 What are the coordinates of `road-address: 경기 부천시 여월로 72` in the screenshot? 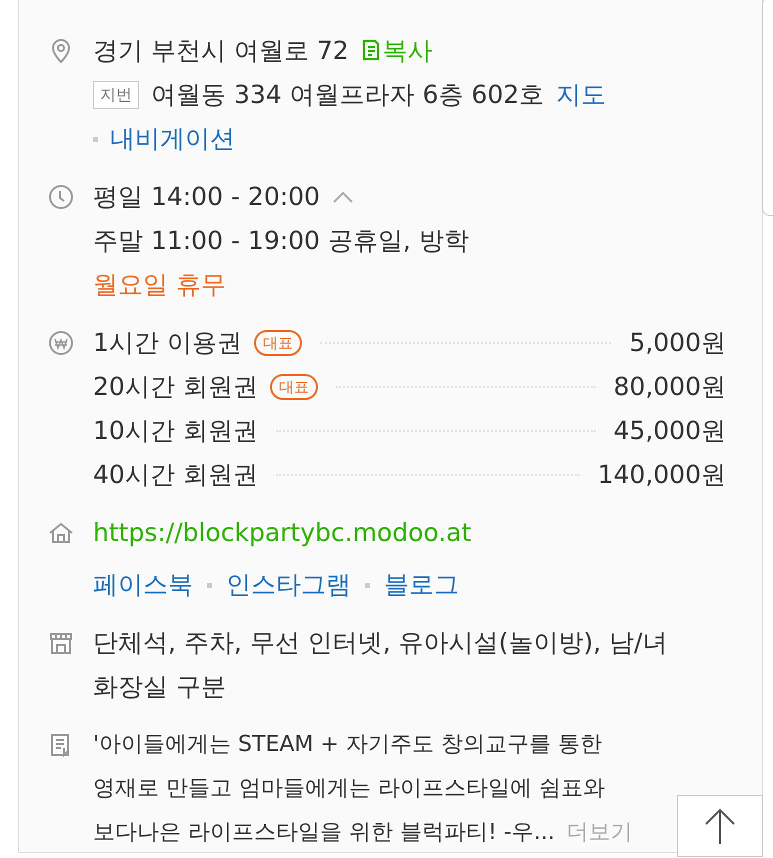 It's located at (221, 51).